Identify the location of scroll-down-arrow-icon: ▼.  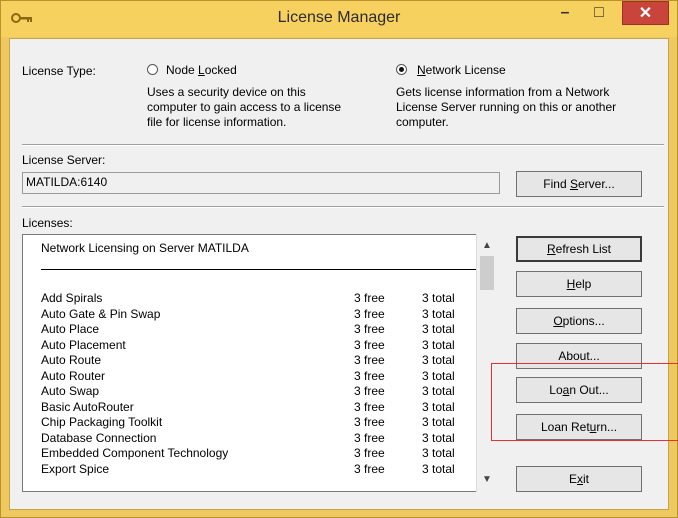
(487, 479).